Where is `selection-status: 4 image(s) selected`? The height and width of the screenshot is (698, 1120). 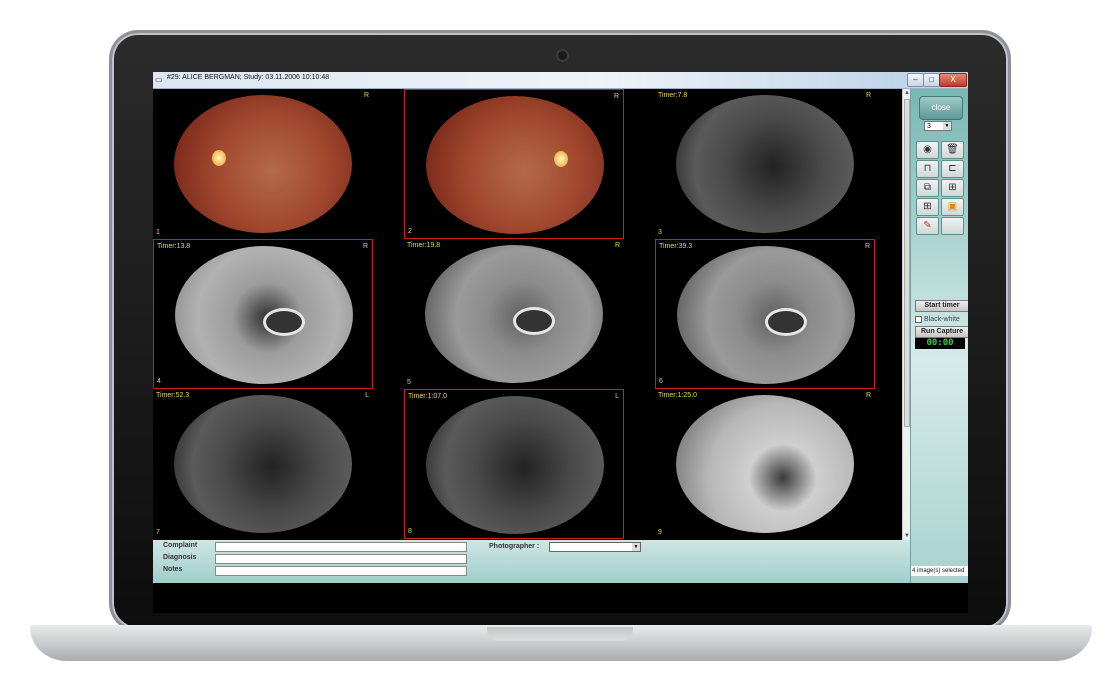 selection-status: 4 image(s) selected is located at coordinates (939, 571).